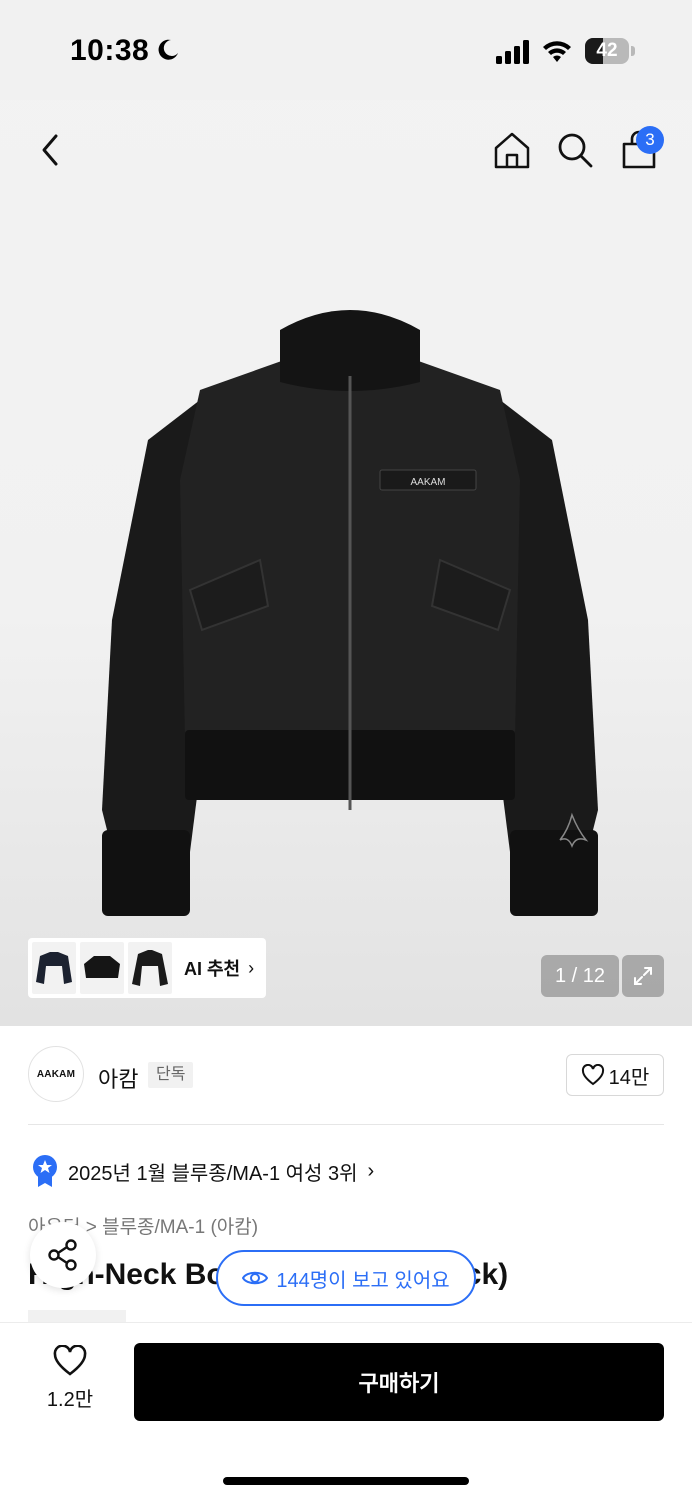  What do you see at coordinates (255, 1278) in the screenshot?
I see `eye-icon` at bounding box center [255, 1278].